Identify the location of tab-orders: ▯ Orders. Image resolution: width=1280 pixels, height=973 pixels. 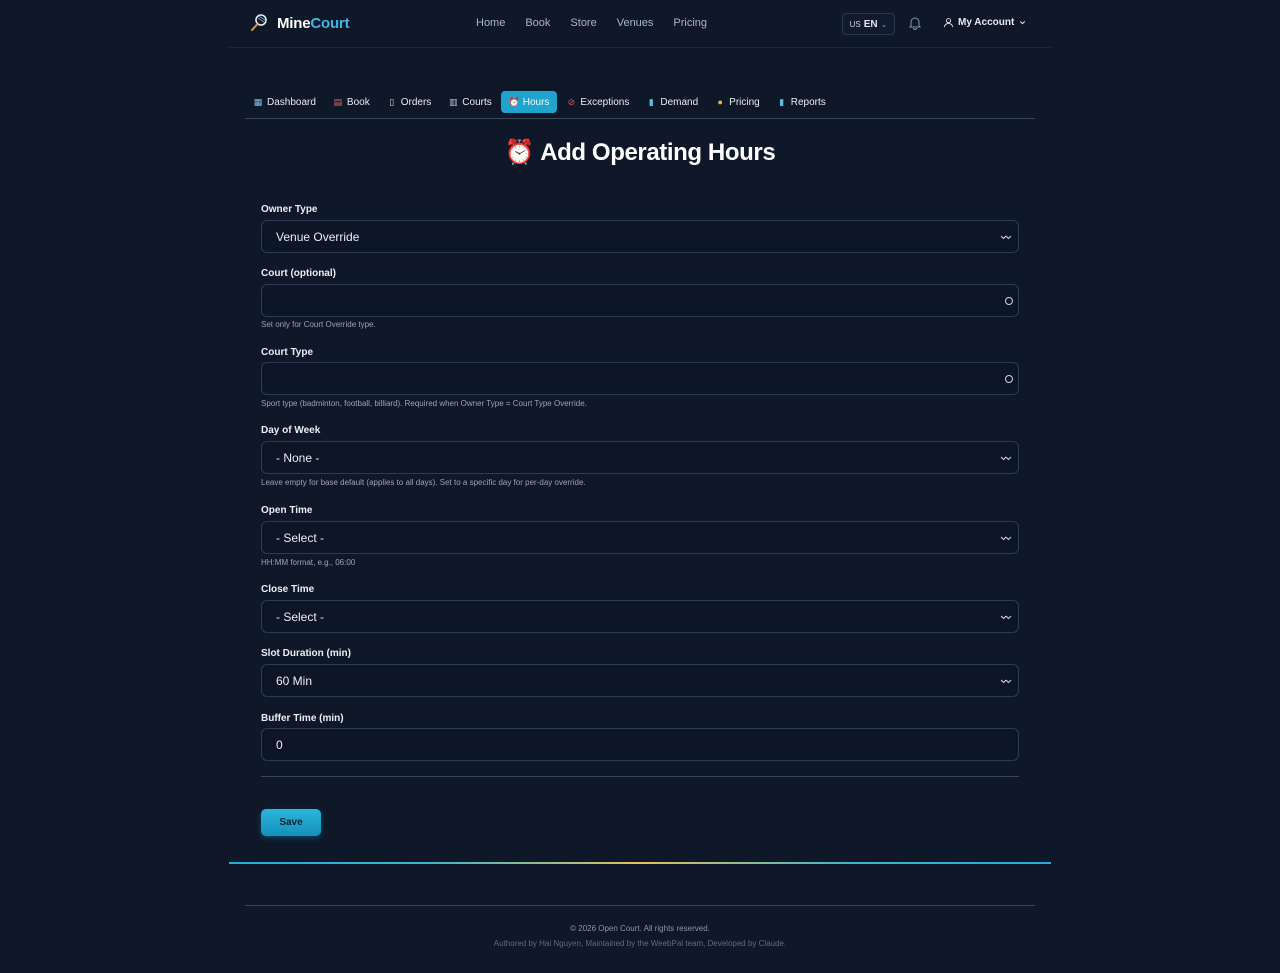
(409, 102).